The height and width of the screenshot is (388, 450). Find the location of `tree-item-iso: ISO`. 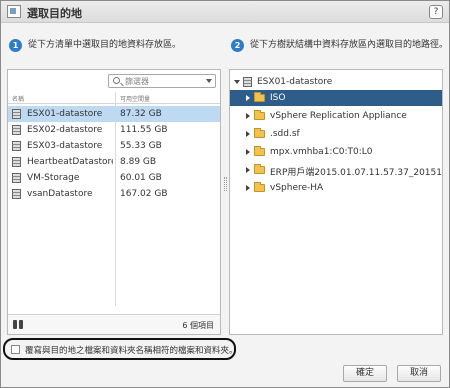

tree-item-iso: ISO is located at coordinates (336, 98).